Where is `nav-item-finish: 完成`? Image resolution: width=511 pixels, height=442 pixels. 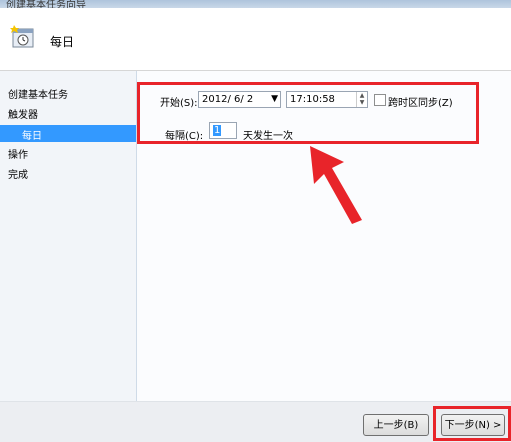
nav-item-finish: 完成 is located at coordinates (18, 173).